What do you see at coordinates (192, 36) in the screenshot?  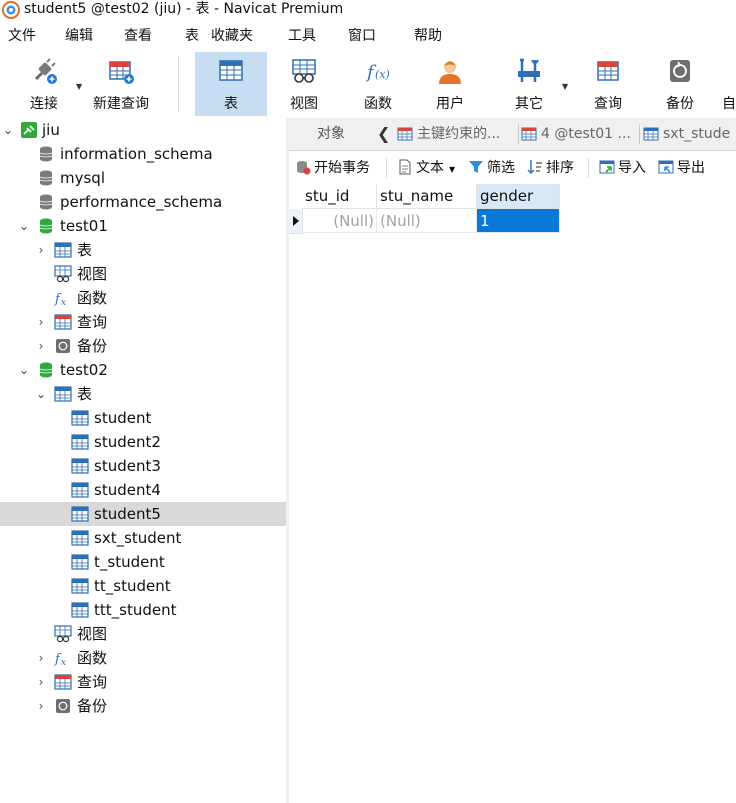 I see `menu-table: 表` at bounding box center [192, 36].